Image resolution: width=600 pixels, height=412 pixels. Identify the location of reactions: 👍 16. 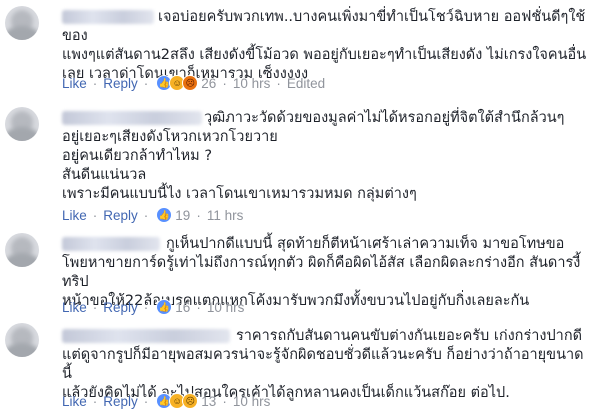
(173, 307).